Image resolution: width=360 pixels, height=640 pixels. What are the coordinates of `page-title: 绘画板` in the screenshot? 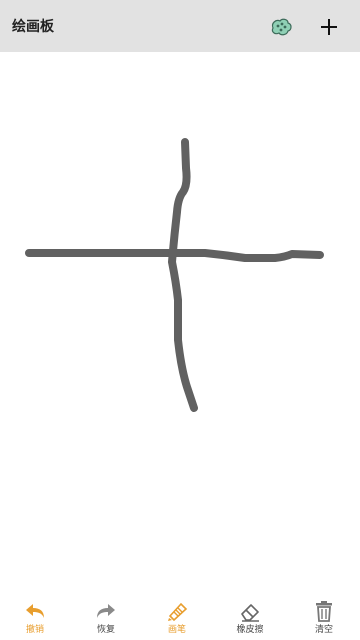 It's located at (33, 27).